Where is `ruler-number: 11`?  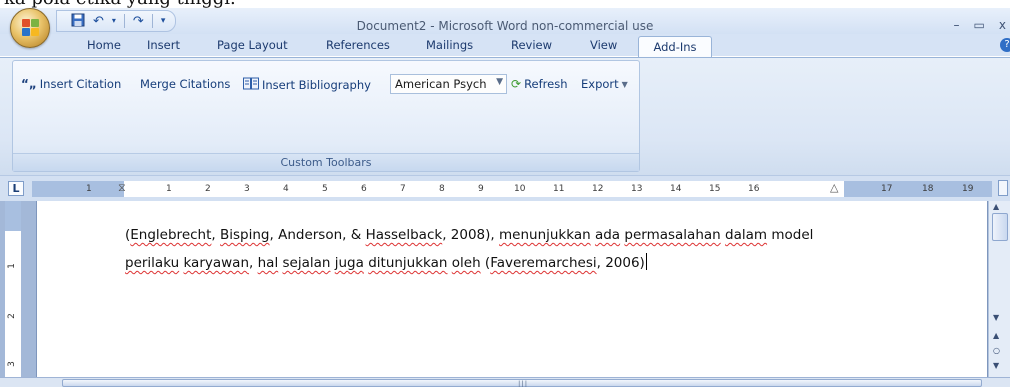 ruler-number: 11 is located at coordinates (559, 189).